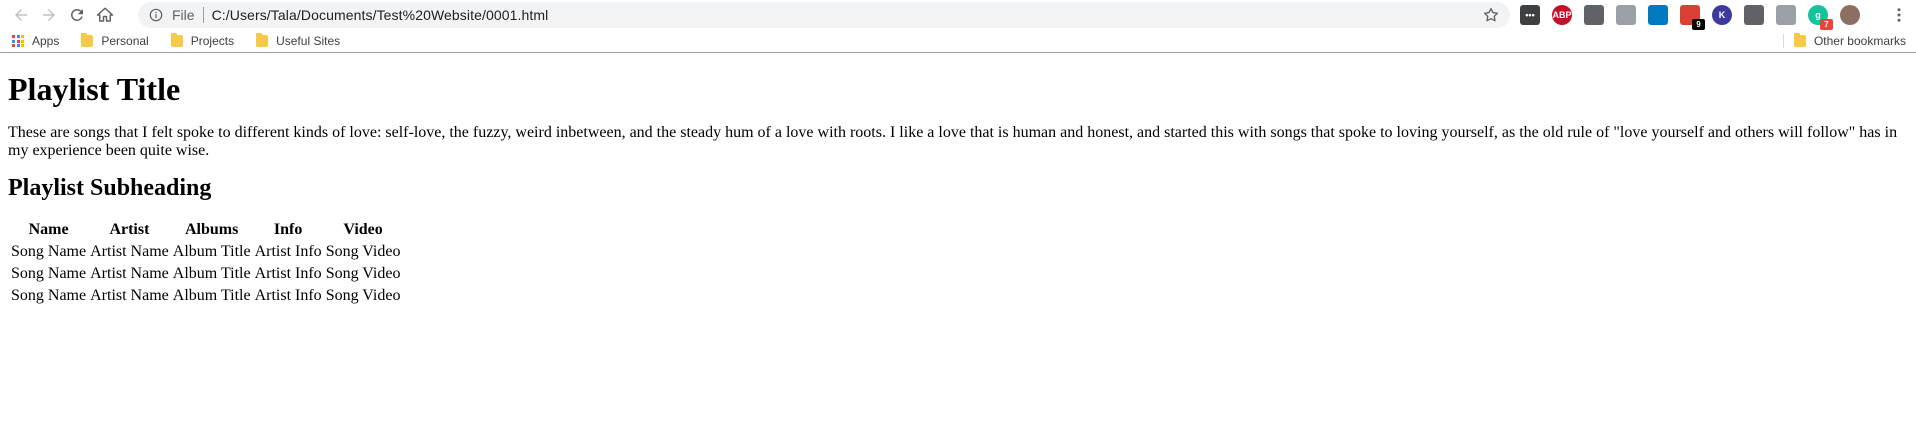 Image resolution: width=1916 pixels, height=440 pixels. I want to click on bookmark-apps: Apps, so click(35, 41).